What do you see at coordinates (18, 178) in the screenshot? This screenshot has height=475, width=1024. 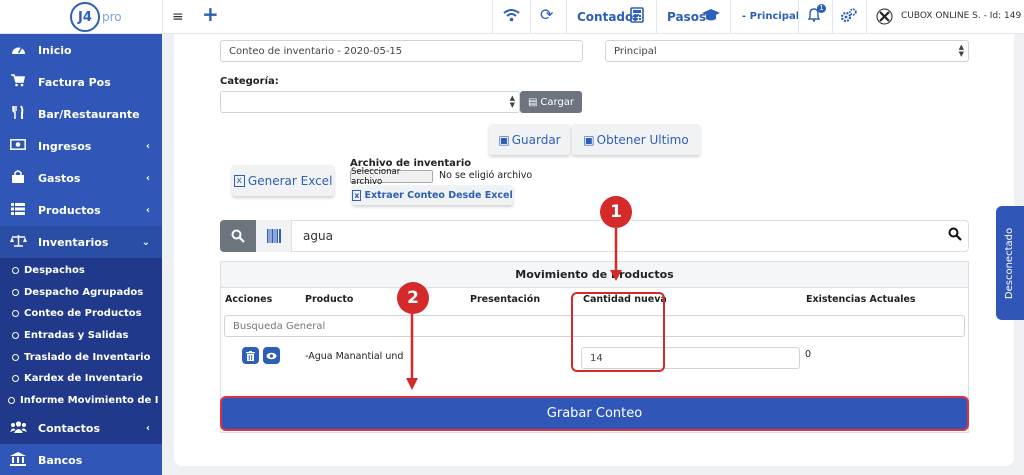 I see `shopping-bag-icon` at bounding box center [18, 178].